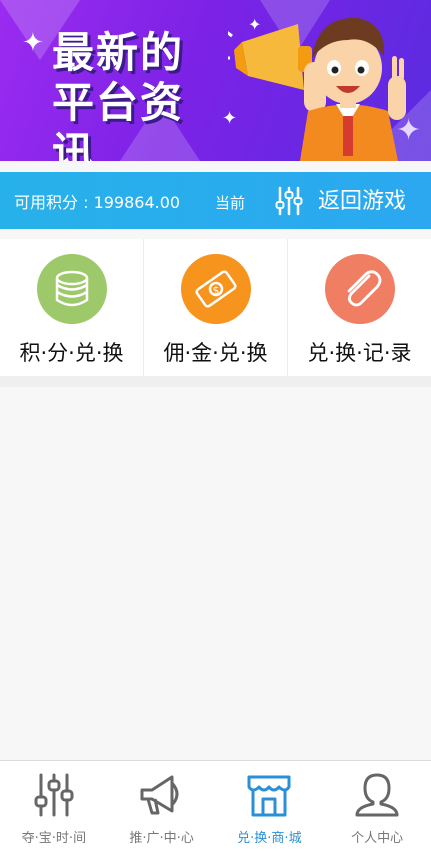 Image resolution: width=431 pixels, height=860 pixels. I want to click on commission-exchange-label: 佣·金·兑·换, so click(215, 353).